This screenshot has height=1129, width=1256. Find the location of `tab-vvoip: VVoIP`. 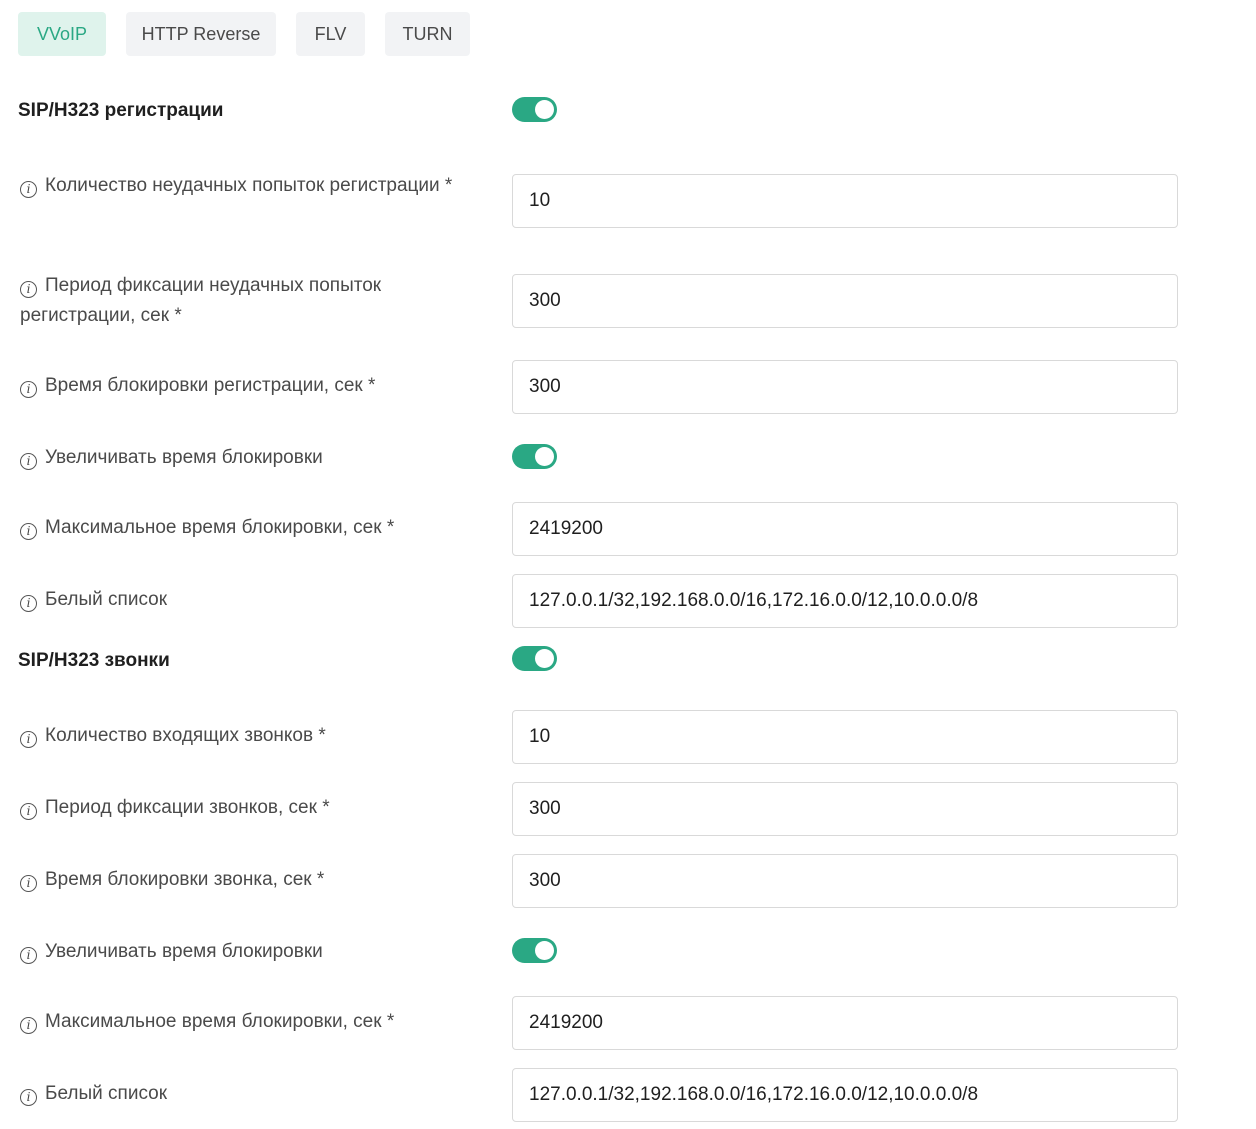

tab-vvoip: VVoIP is located at coordinates (62, 34).